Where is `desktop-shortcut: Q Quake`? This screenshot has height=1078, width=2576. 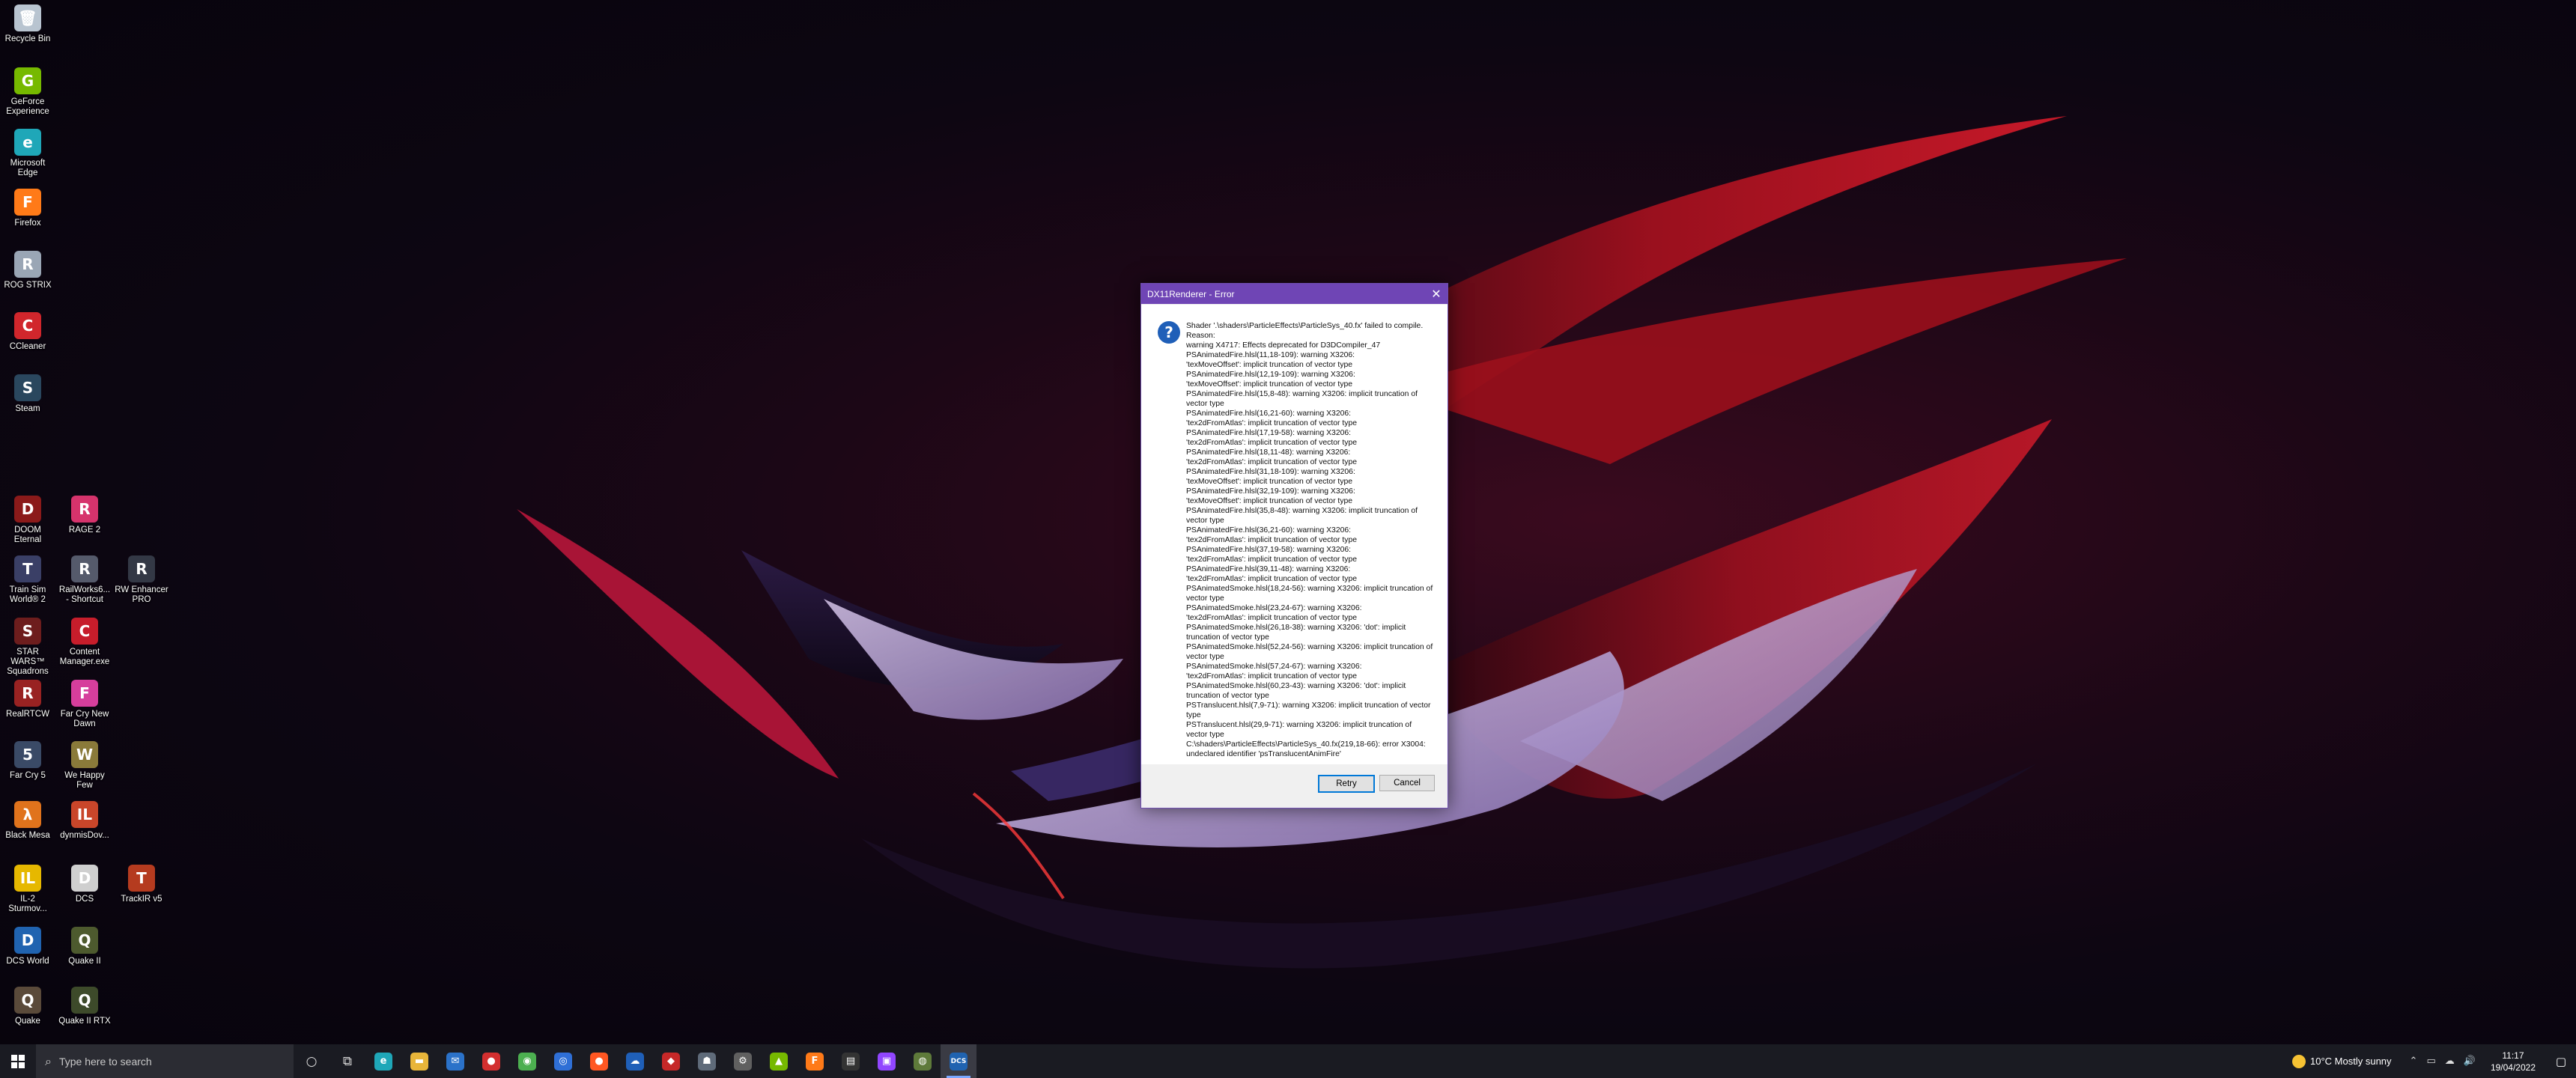
desktop-shortcut: Q Quake is located at coordinates (27, 1006).